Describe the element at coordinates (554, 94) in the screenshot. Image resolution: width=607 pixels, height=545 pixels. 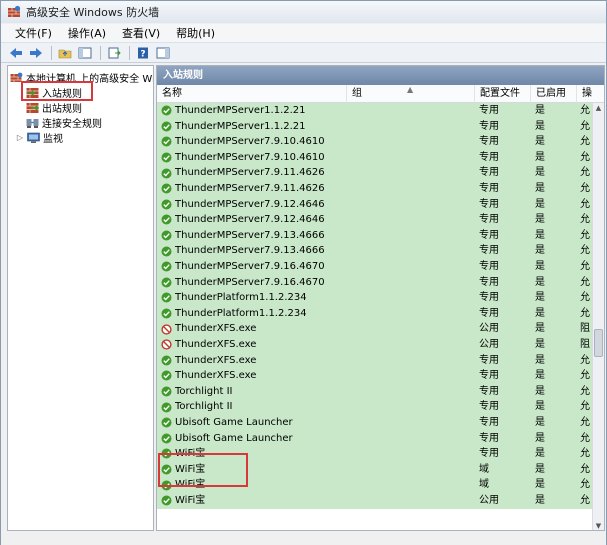
I see `column-header-enabled: 已启用` at that location.